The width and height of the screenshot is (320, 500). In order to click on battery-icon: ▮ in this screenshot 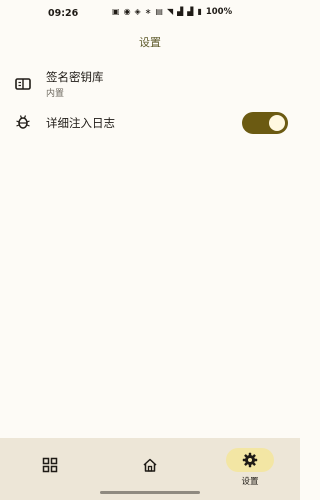, I will do `click(199, 11)`.